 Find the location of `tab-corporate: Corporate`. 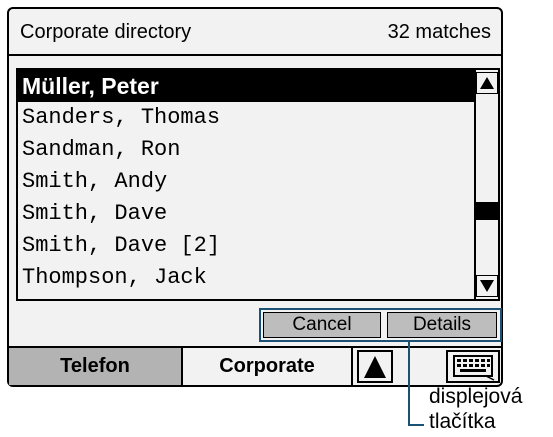

tab-corporate: Corporate is located at coordinates (268, 366).